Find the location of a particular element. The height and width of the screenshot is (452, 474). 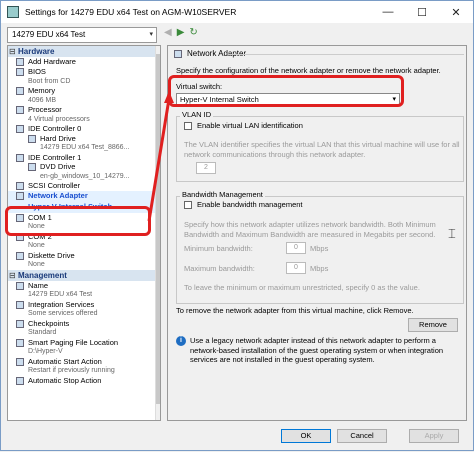

highlight-arrow is located at coordinates (160, 156).